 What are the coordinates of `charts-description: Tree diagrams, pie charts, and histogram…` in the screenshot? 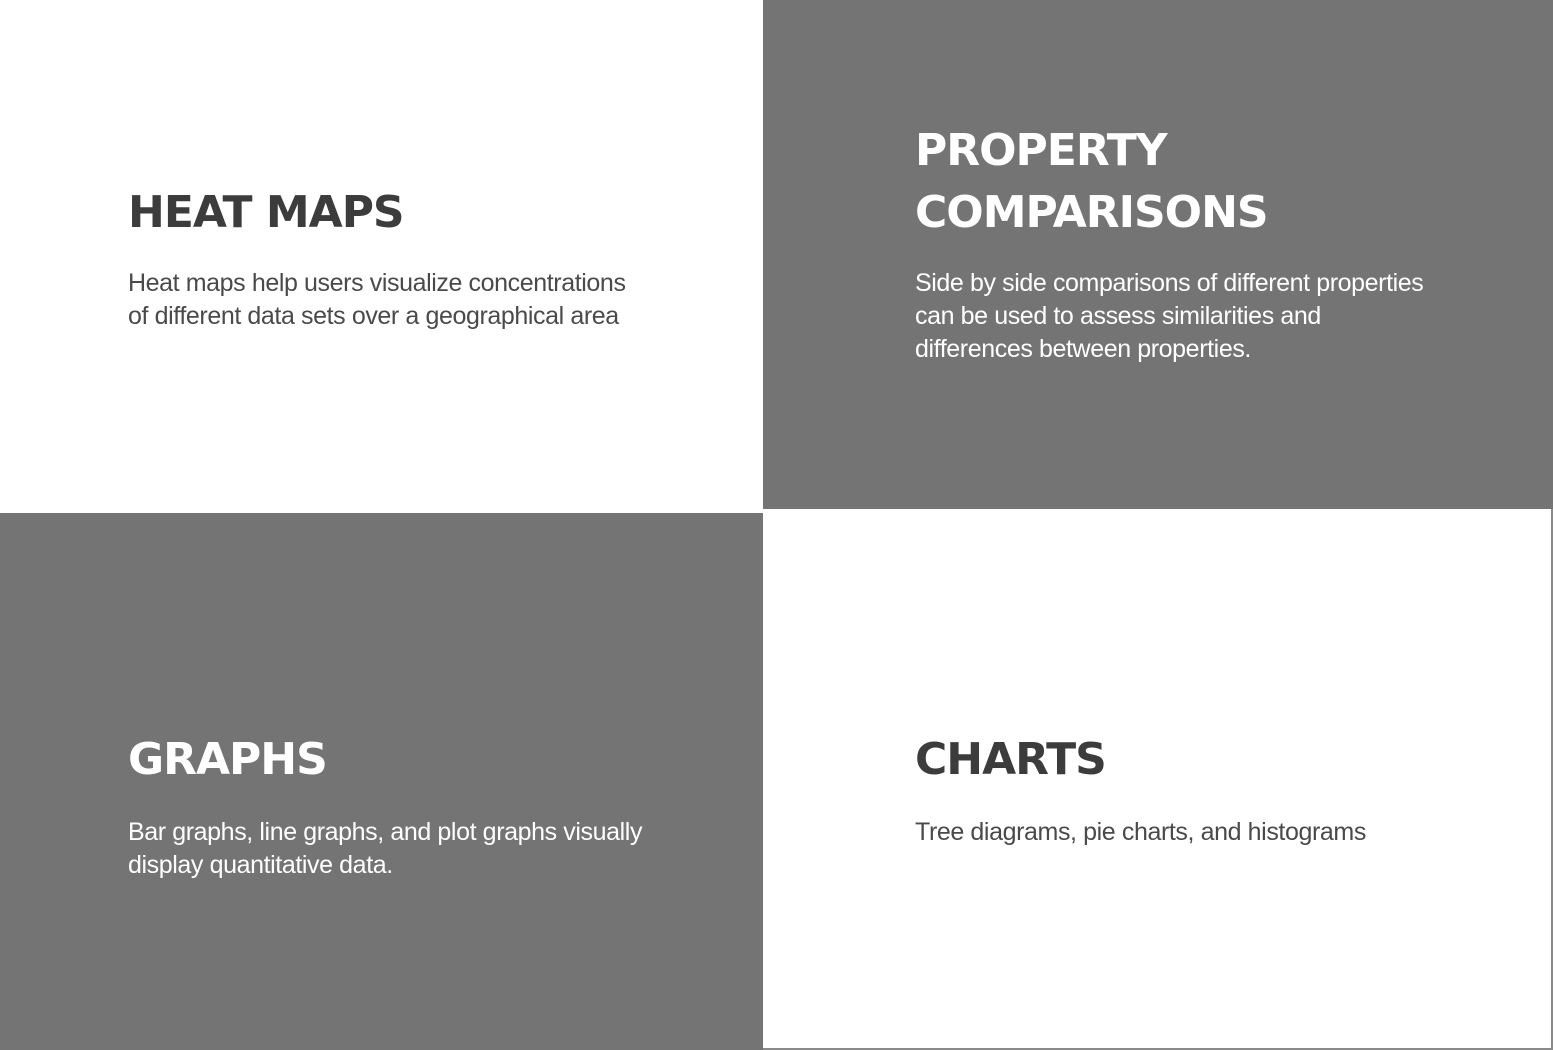 It's located at (1140, 832).